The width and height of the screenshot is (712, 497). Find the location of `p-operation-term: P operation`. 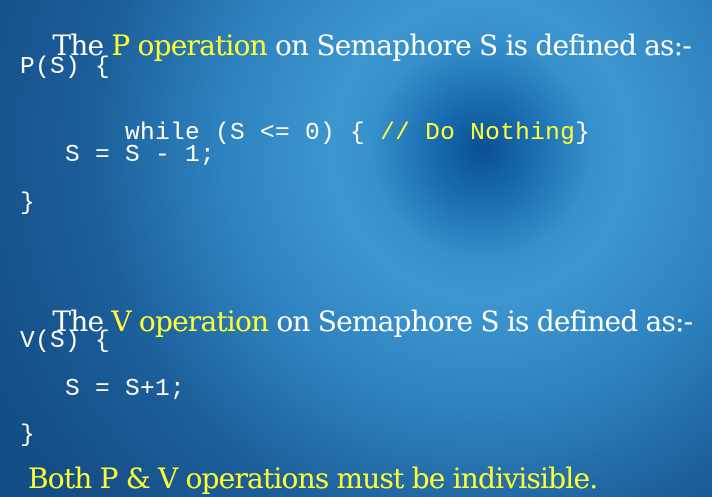

p-operation-term: P operation is located at coordinates (189, 45).